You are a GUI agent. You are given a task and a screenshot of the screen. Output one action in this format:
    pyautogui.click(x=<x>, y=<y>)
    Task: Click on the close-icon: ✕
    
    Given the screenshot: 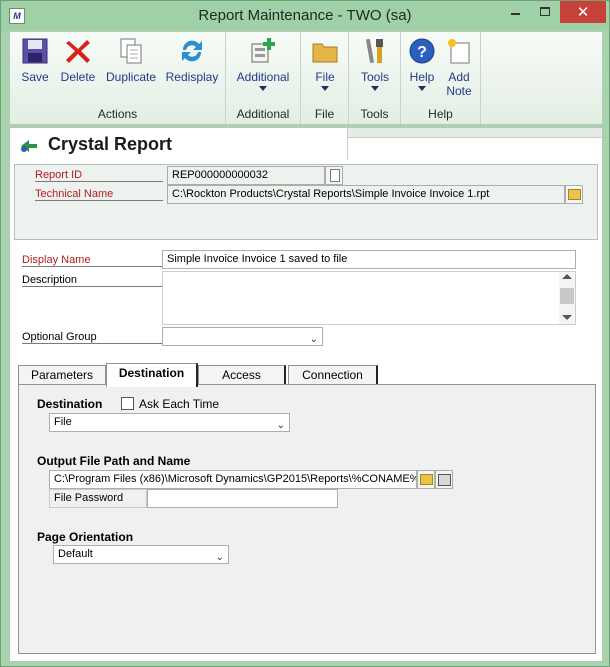 What is the action you would take?
    pyautogui.click(x=583, y=12)
    